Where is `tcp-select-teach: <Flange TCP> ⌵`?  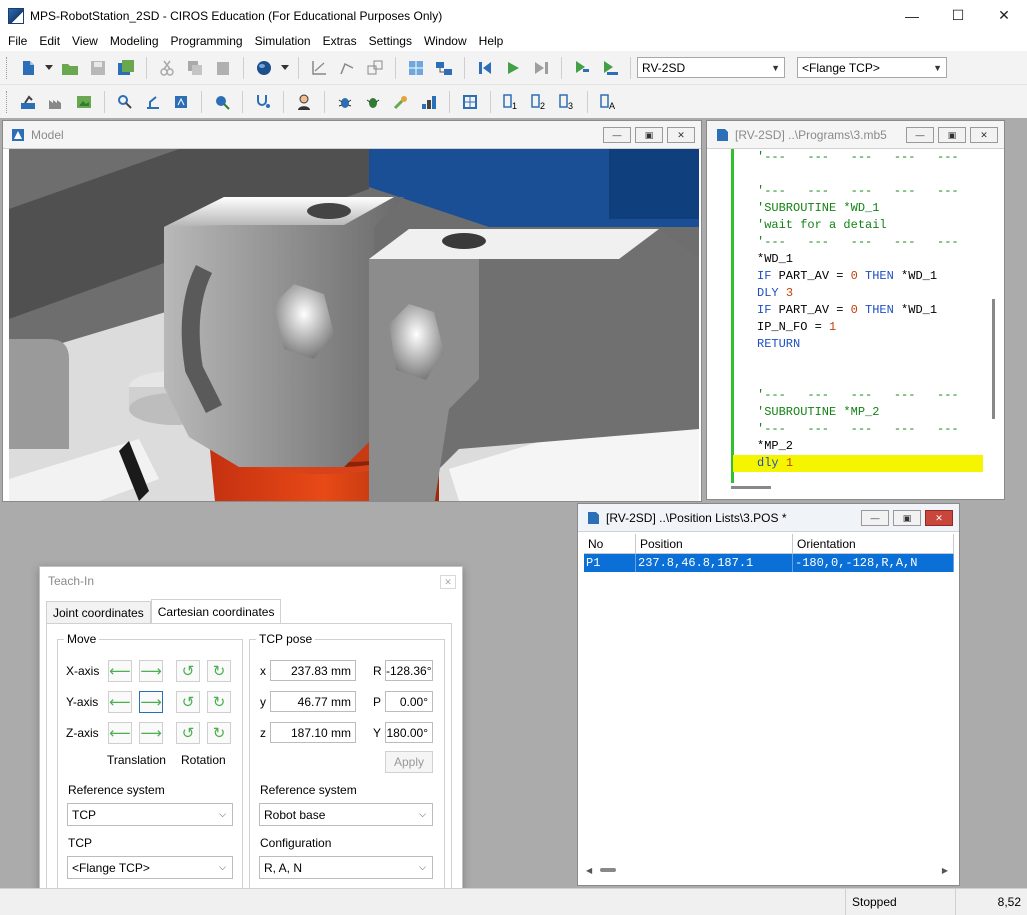 tcp-select-teach: <Flange TCP> ⌵ is located at coordinates (150, 867).